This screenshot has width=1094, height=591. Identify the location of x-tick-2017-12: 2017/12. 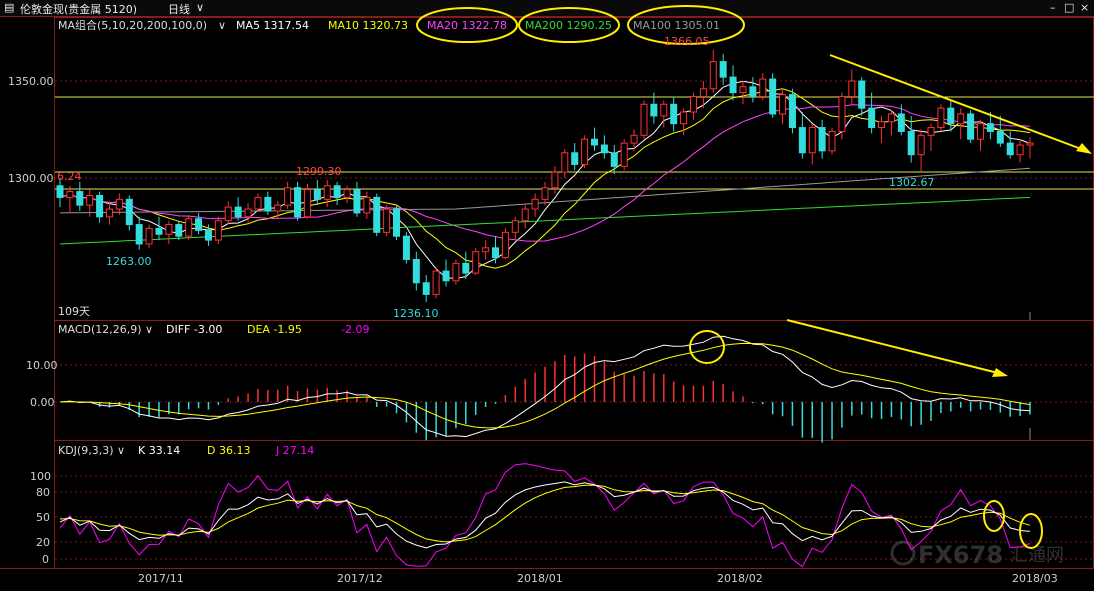
(360, 578).